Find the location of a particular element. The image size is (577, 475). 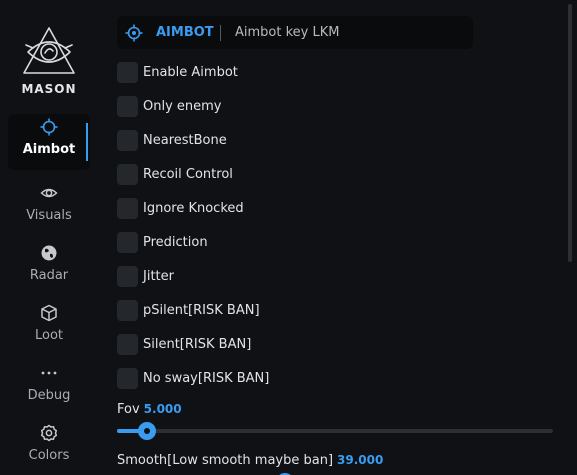

sidebar-item-label: Loot is located at coordinates (49, 335).